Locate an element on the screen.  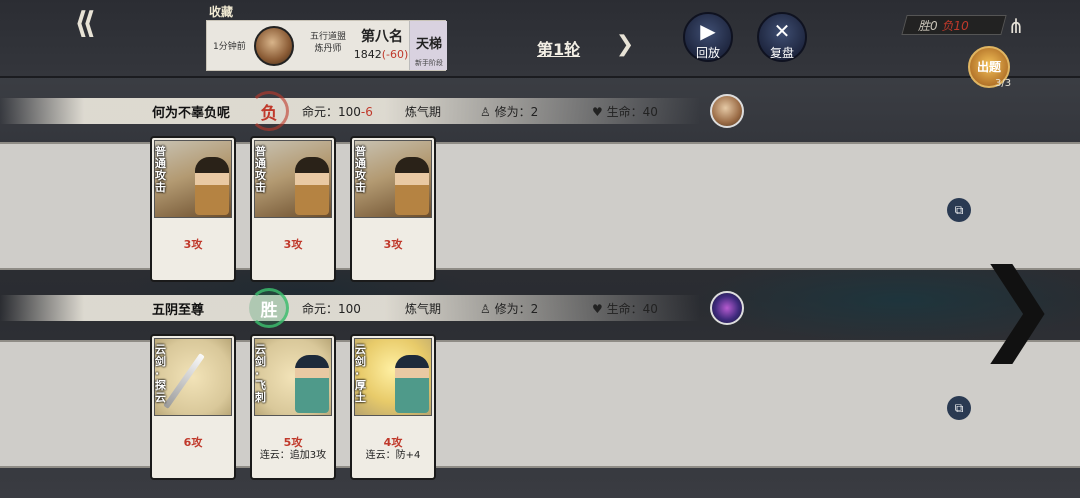
card: 云剑·飞刺 5攻 连云：追加3攻 is located at coordinates (293, 407).